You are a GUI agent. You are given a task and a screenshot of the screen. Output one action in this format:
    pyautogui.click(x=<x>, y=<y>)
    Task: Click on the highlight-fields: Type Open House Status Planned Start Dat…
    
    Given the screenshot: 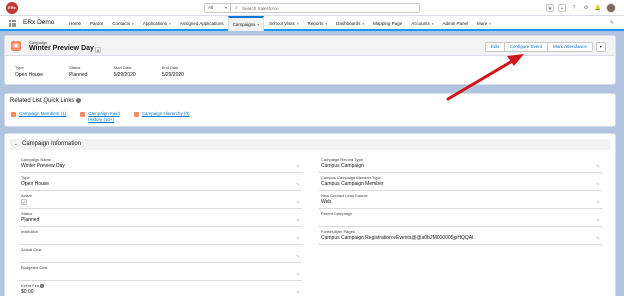 What is the action you would take?
    pyautogui.click(x=112, y=71)
    